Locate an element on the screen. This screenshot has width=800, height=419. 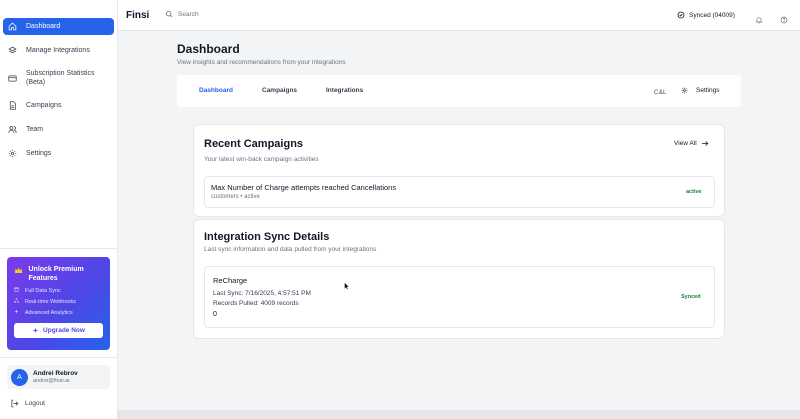
campaign-meta: customers • active is located at coordinates (235, 197).